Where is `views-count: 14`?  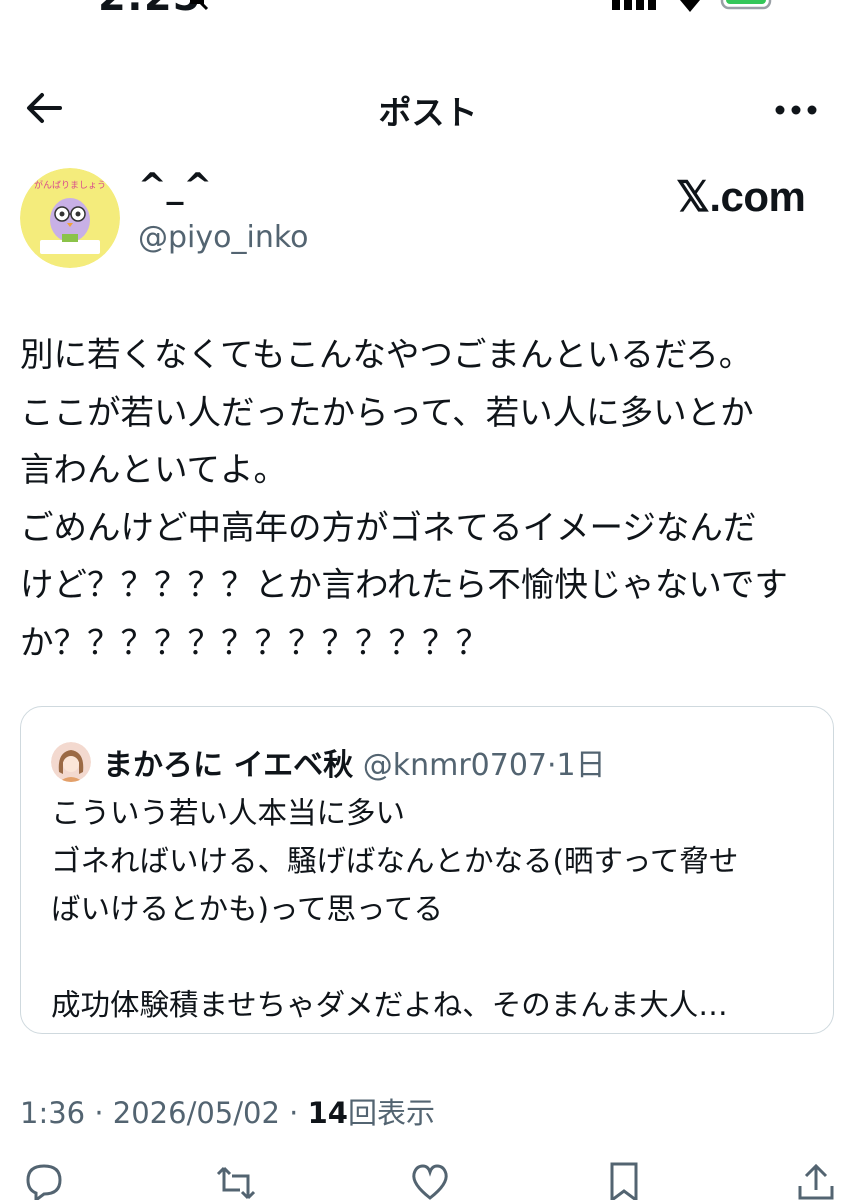
views-count: 14 is located at coordinates (328, 1113).